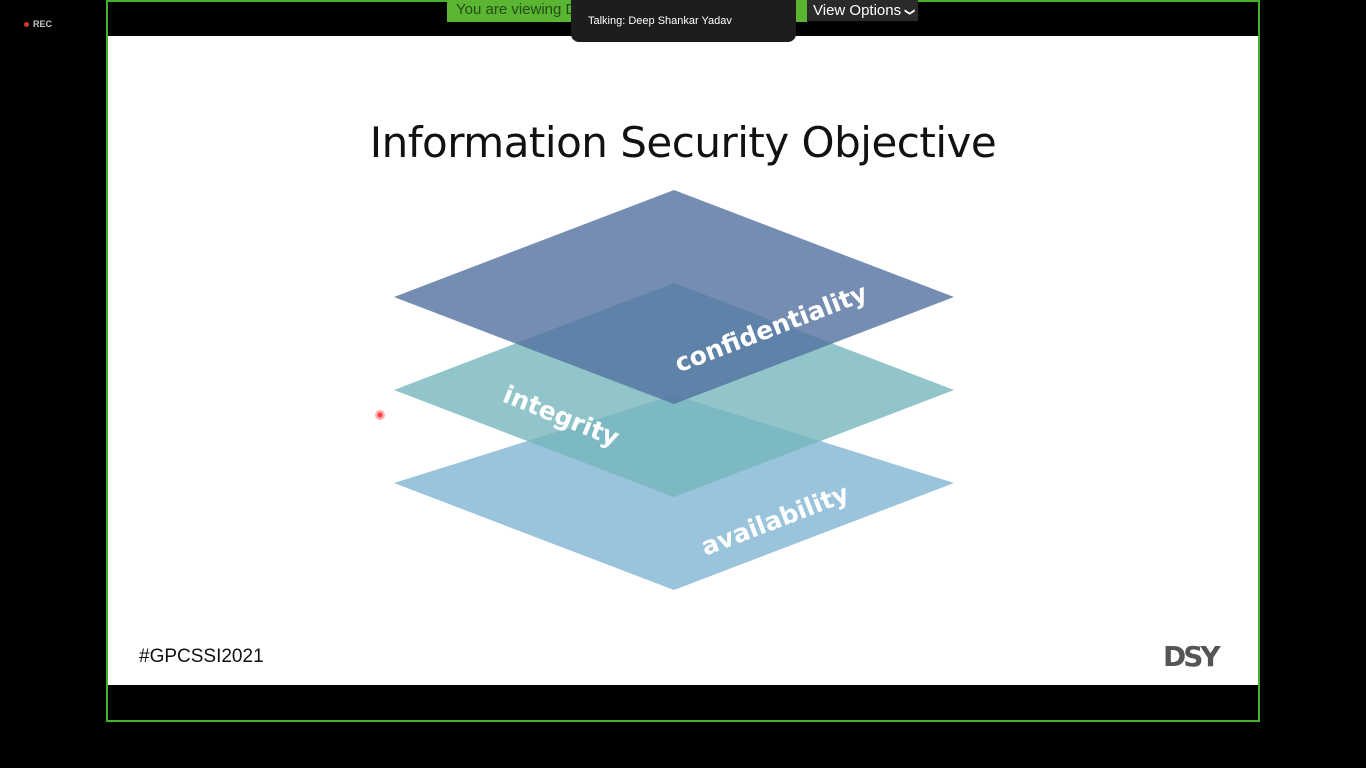  Describe the element at coordinates (1192, 656) in the screenshot. I see `dsy-logo: DSY` at that location.